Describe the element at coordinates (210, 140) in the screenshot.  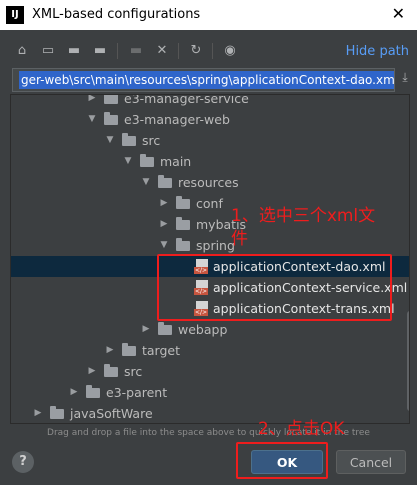
I see `tree-row: ▼ src` at that location.